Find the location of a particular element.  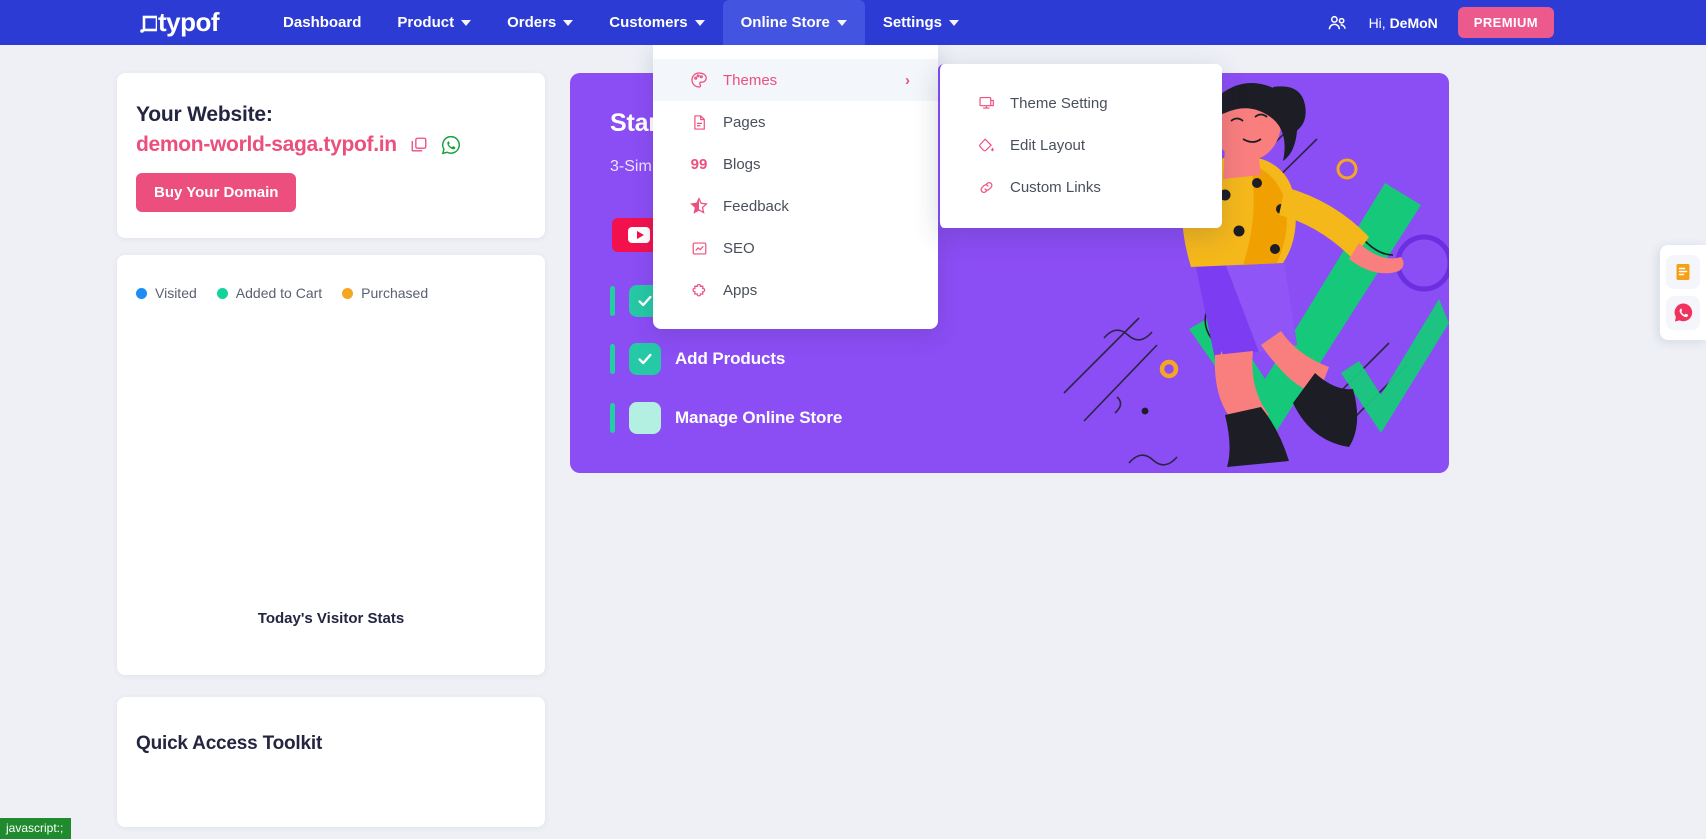

submenu-item-label: Custom Links is located at coordinates (1055, 187).